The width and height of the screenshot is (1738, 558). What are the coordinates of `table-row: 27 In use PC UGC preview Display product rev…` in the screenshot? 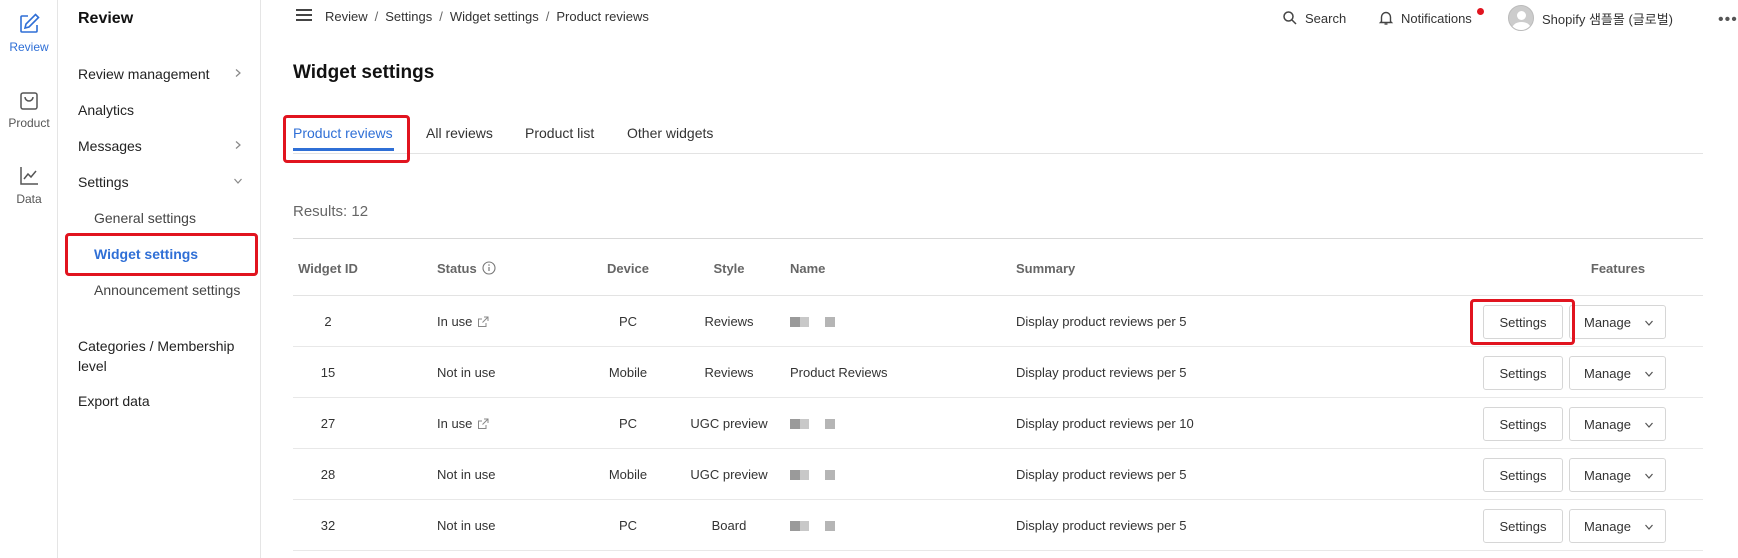 It's located at (998, 423).